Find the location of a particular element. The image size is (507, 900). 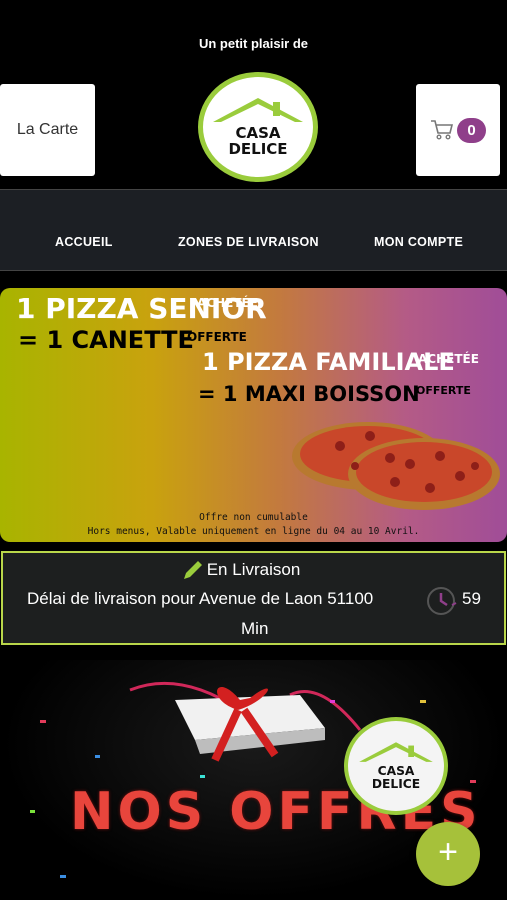

promo-line3-small: ACHETÉE is located at coordinates (448, 359).